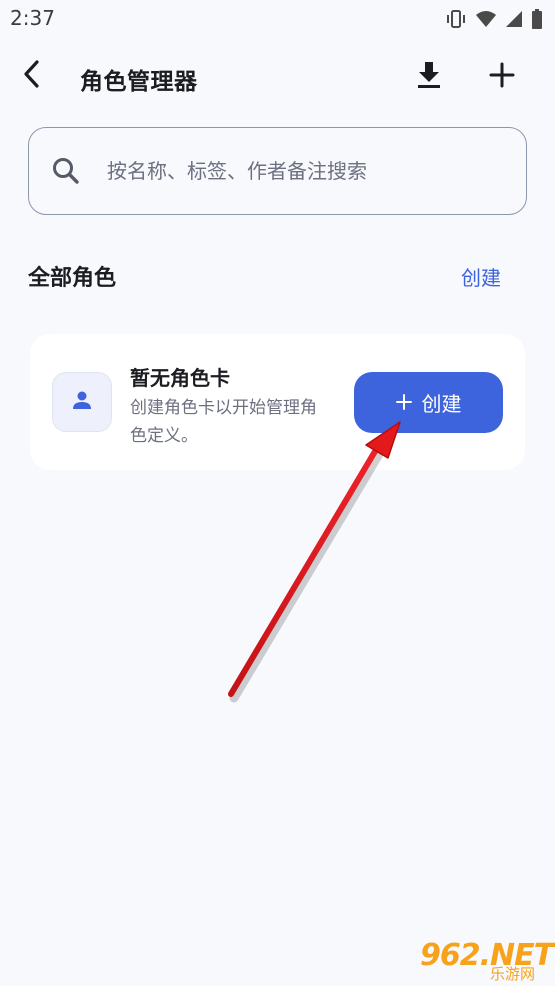  What do you see at coordinates (32, 18) in the screenshot?
I see `status-time: 2:37` at bounding box center [32, 18].